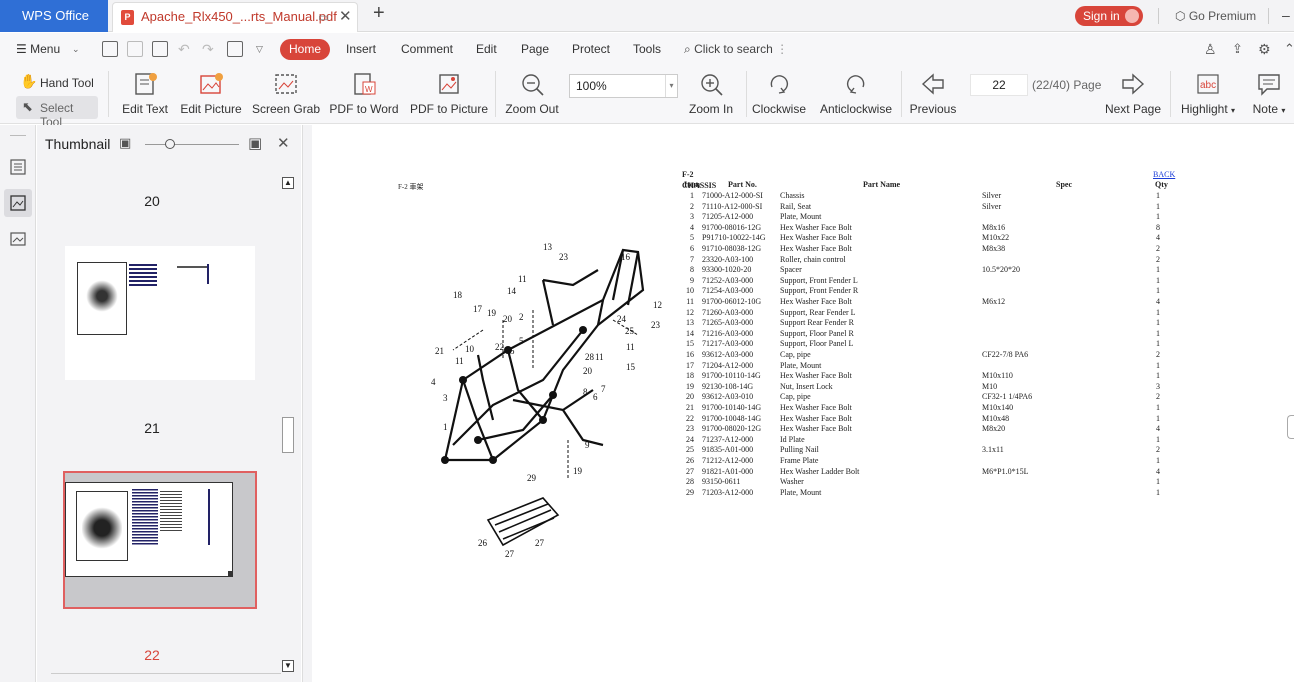 This screenshot has width=1294, height=682. I want to click on cell-item: 7, so click(692, 259).